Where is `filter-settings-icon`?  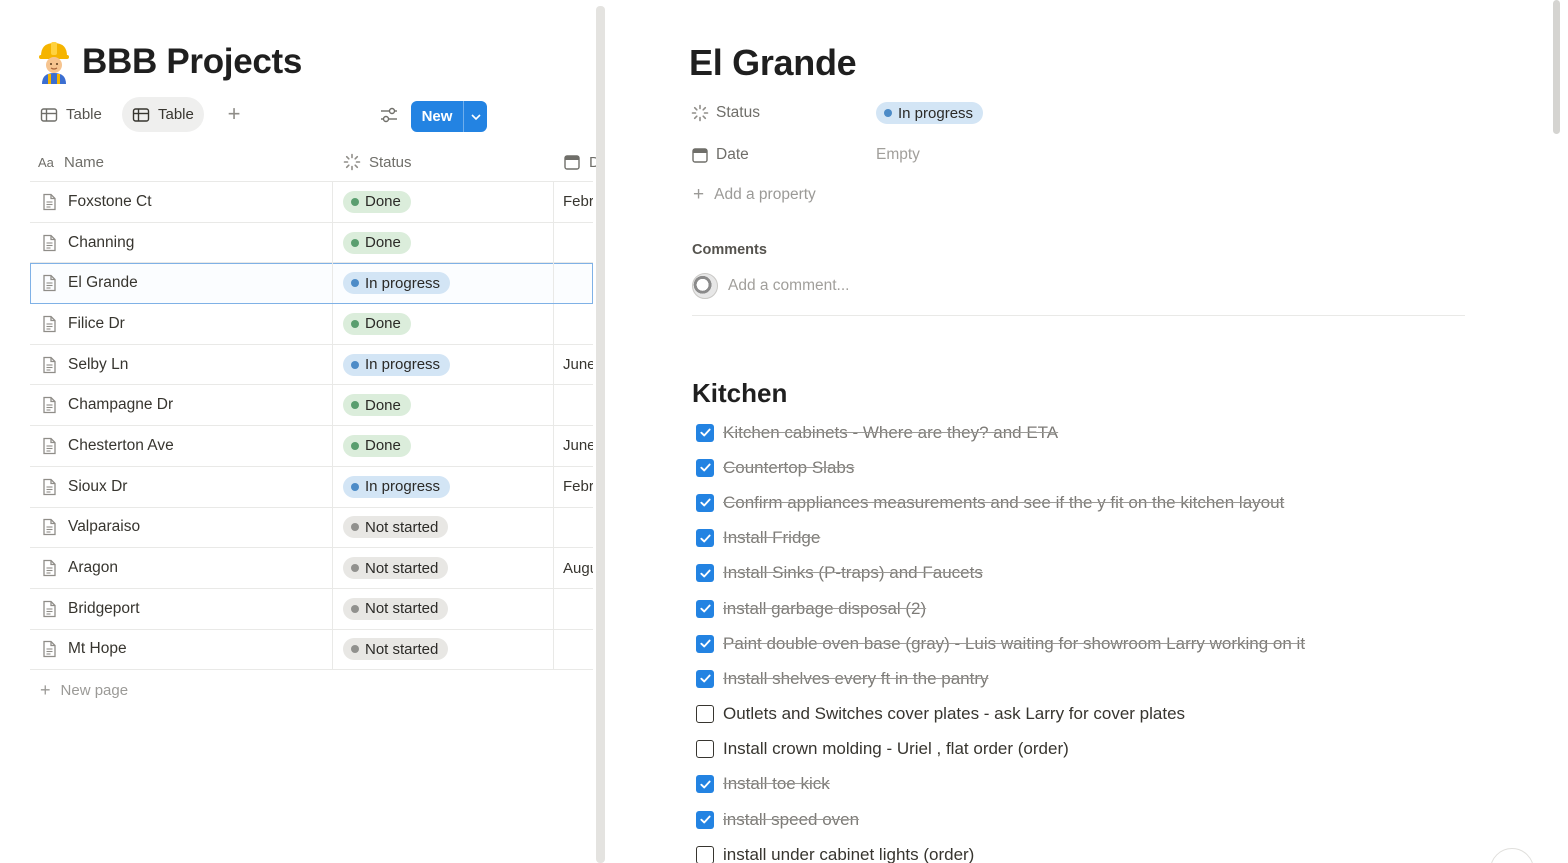 filter-settings-icon is located at coordinates (389, 115).